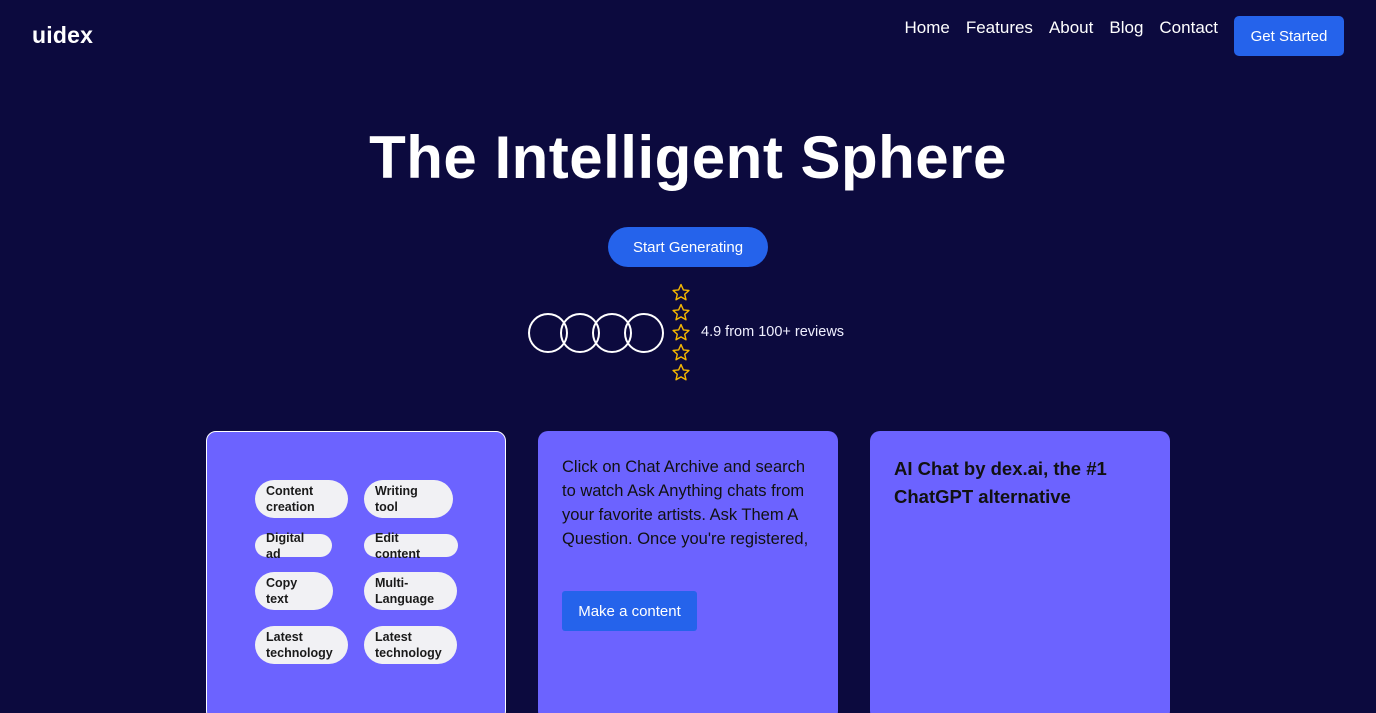  I want to click on main-nav: Home Features About Blog Contact, so click(1061, 28).